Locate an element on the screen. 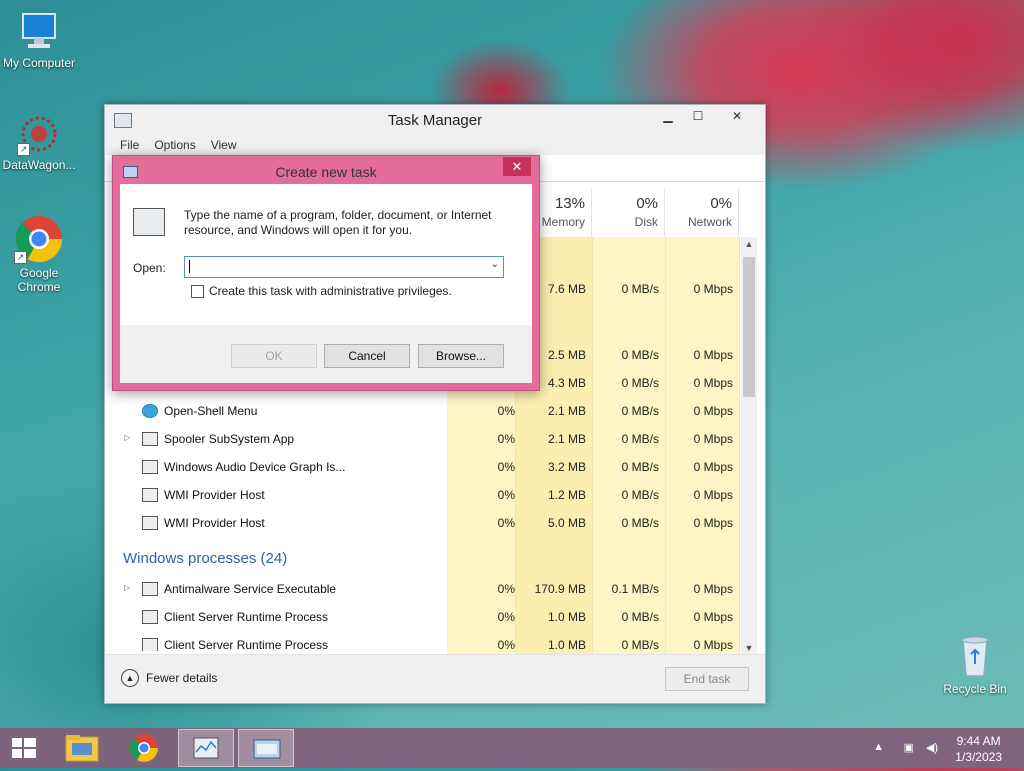  clock: 9:44 AM 1/3/2023 is located at coordinates (978, 749).